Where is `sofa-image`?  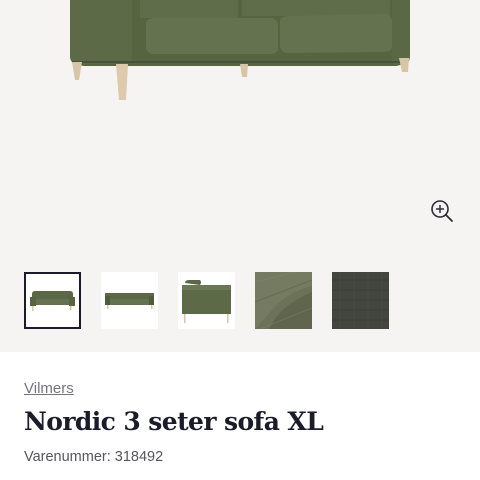 sofa-image is located at coordinates (240, 50).